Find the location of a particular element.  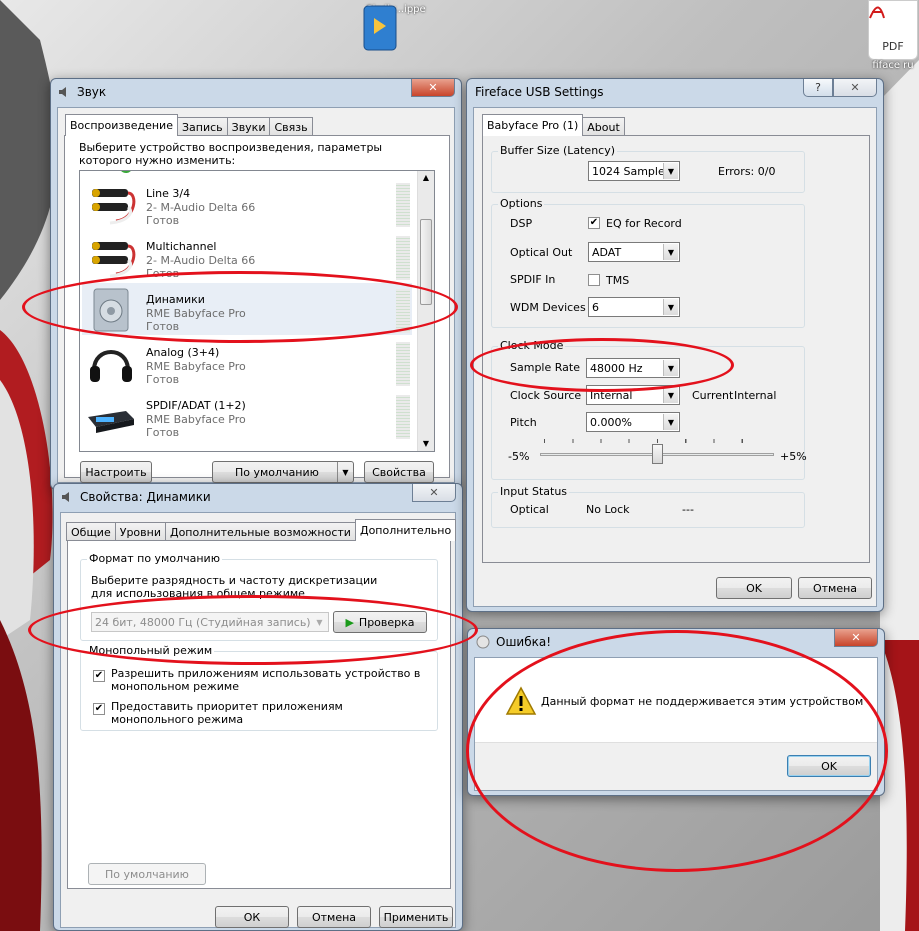

buffer-size-dropdown: 1024 Samples ▼ is located at coordinates (634, 171).